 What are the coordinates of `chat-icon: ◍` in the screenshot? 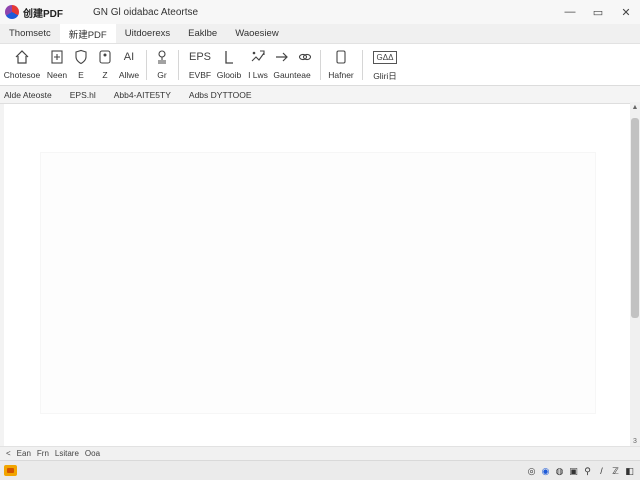 It's located at (559, 471).